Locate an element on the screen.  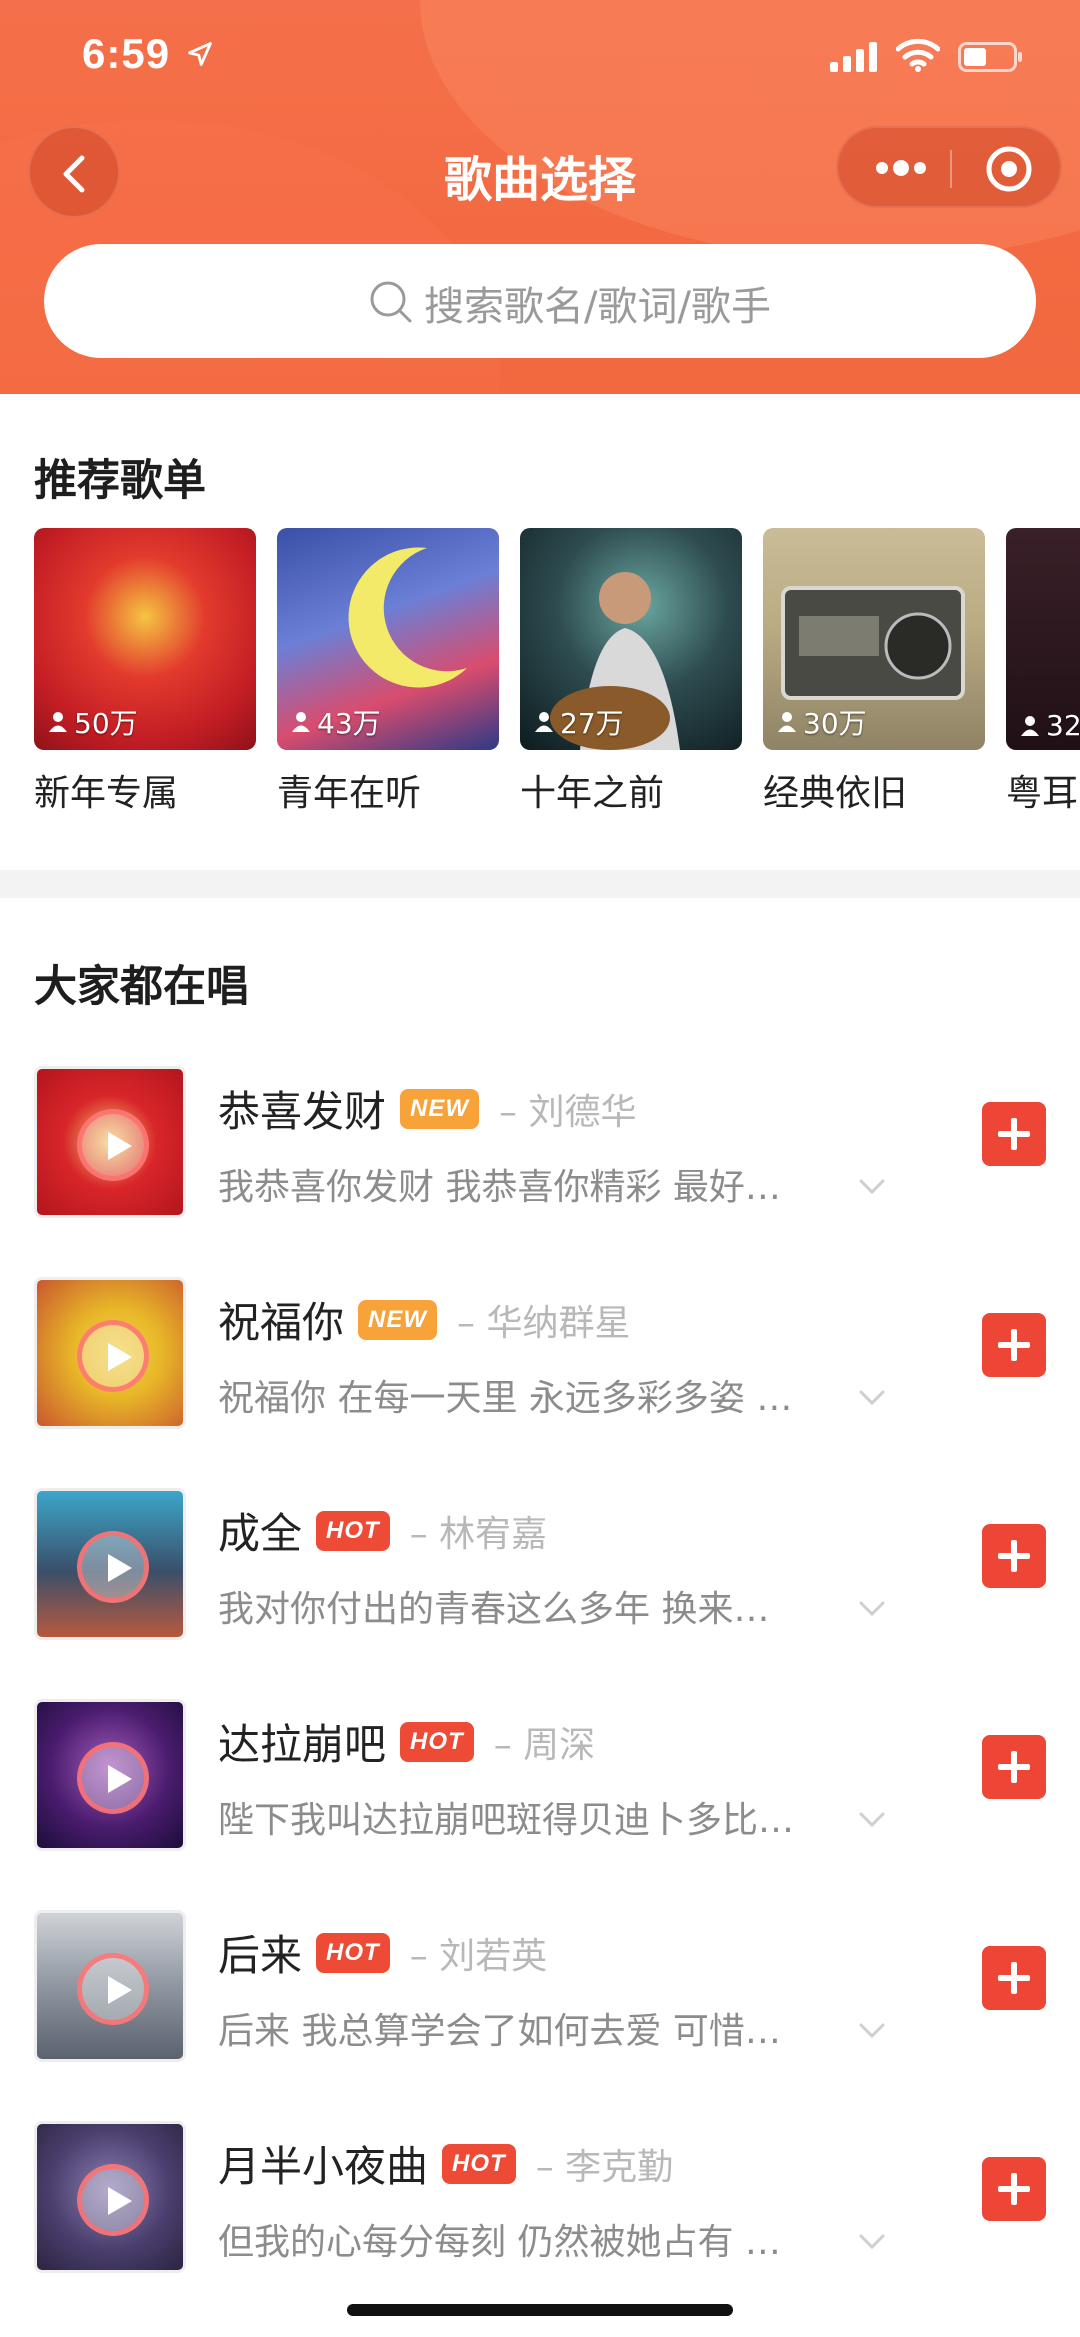
listener-count: 50万 is located at coordinates (93, 722).